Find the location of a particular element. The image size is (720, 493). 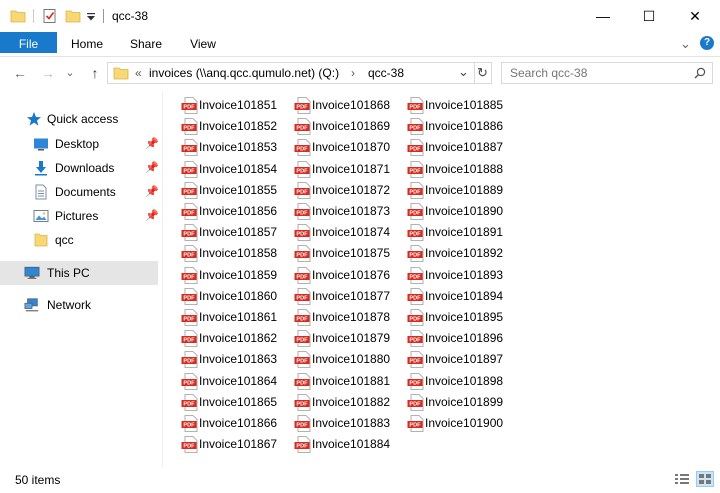

sidebar-item-desktop: Desktop 📌 is located at coordinates (80, 144).